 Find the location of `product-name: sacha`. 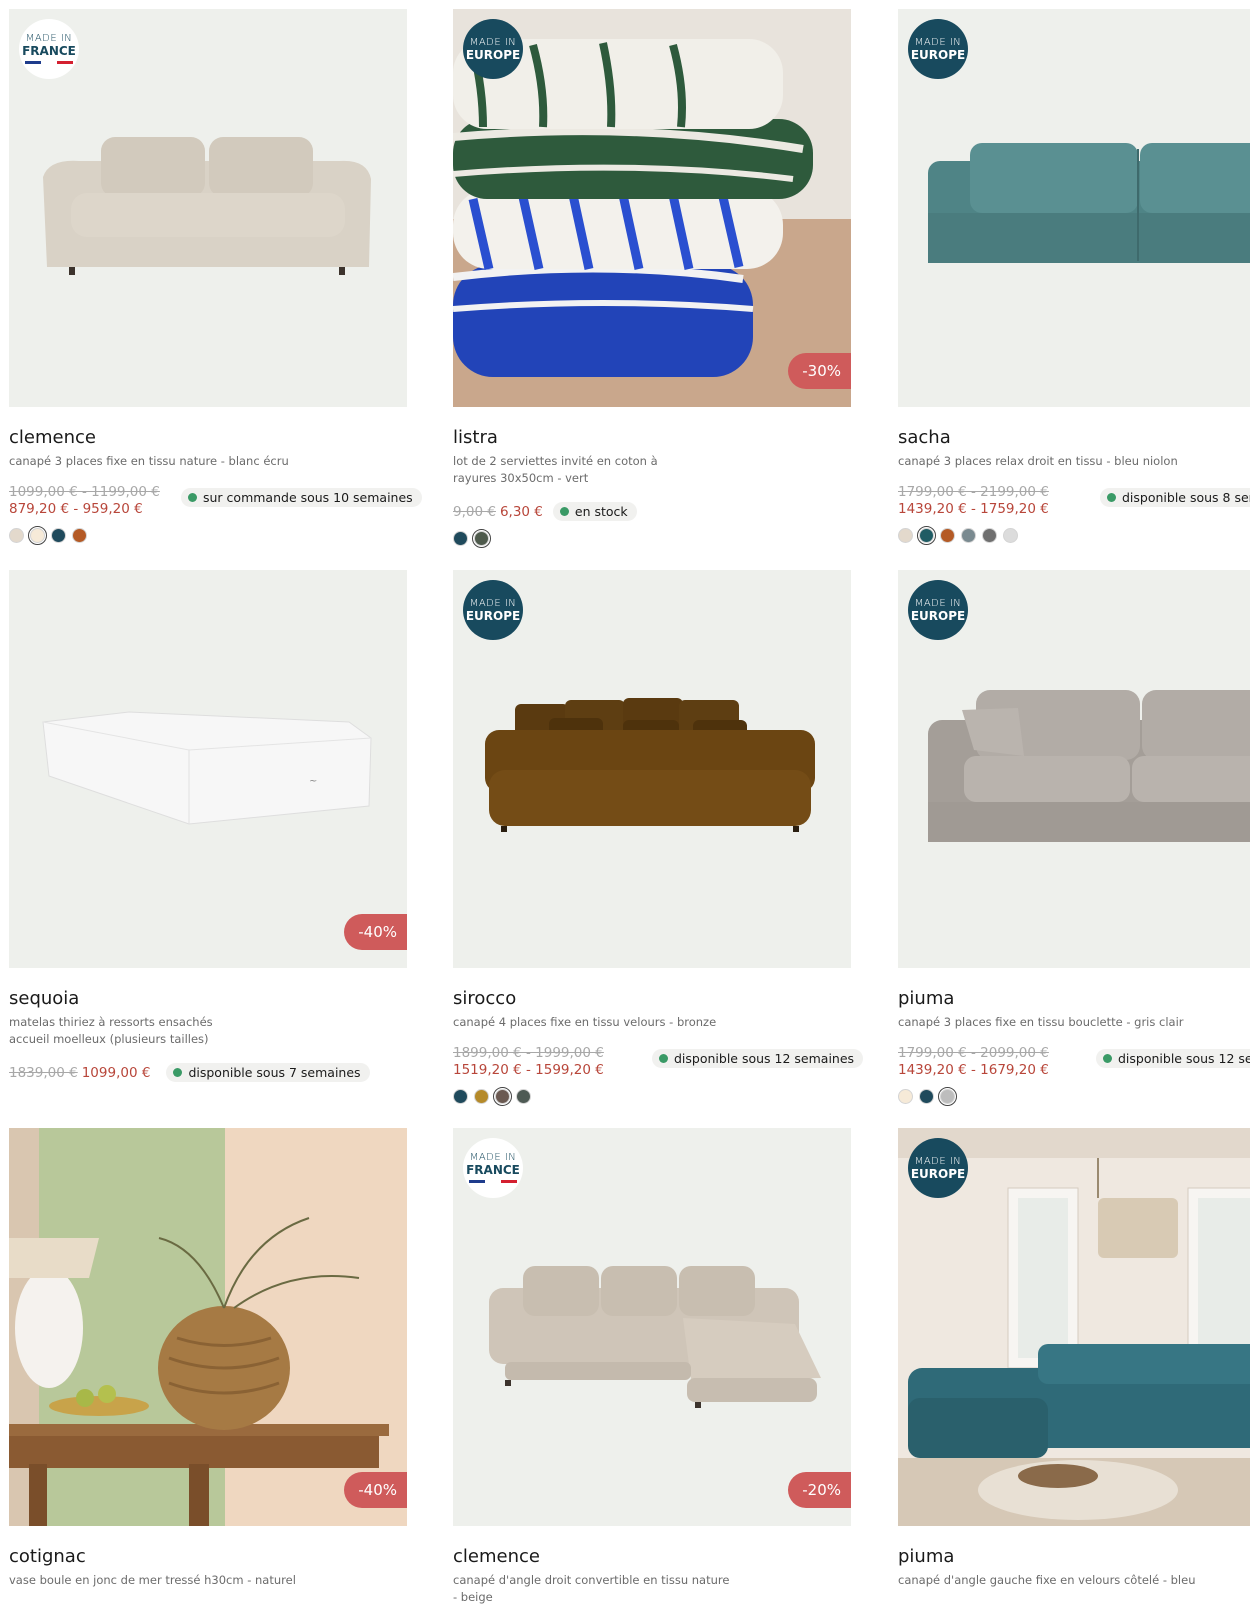

product-name: sacha is located at coordinates (1074, 438).